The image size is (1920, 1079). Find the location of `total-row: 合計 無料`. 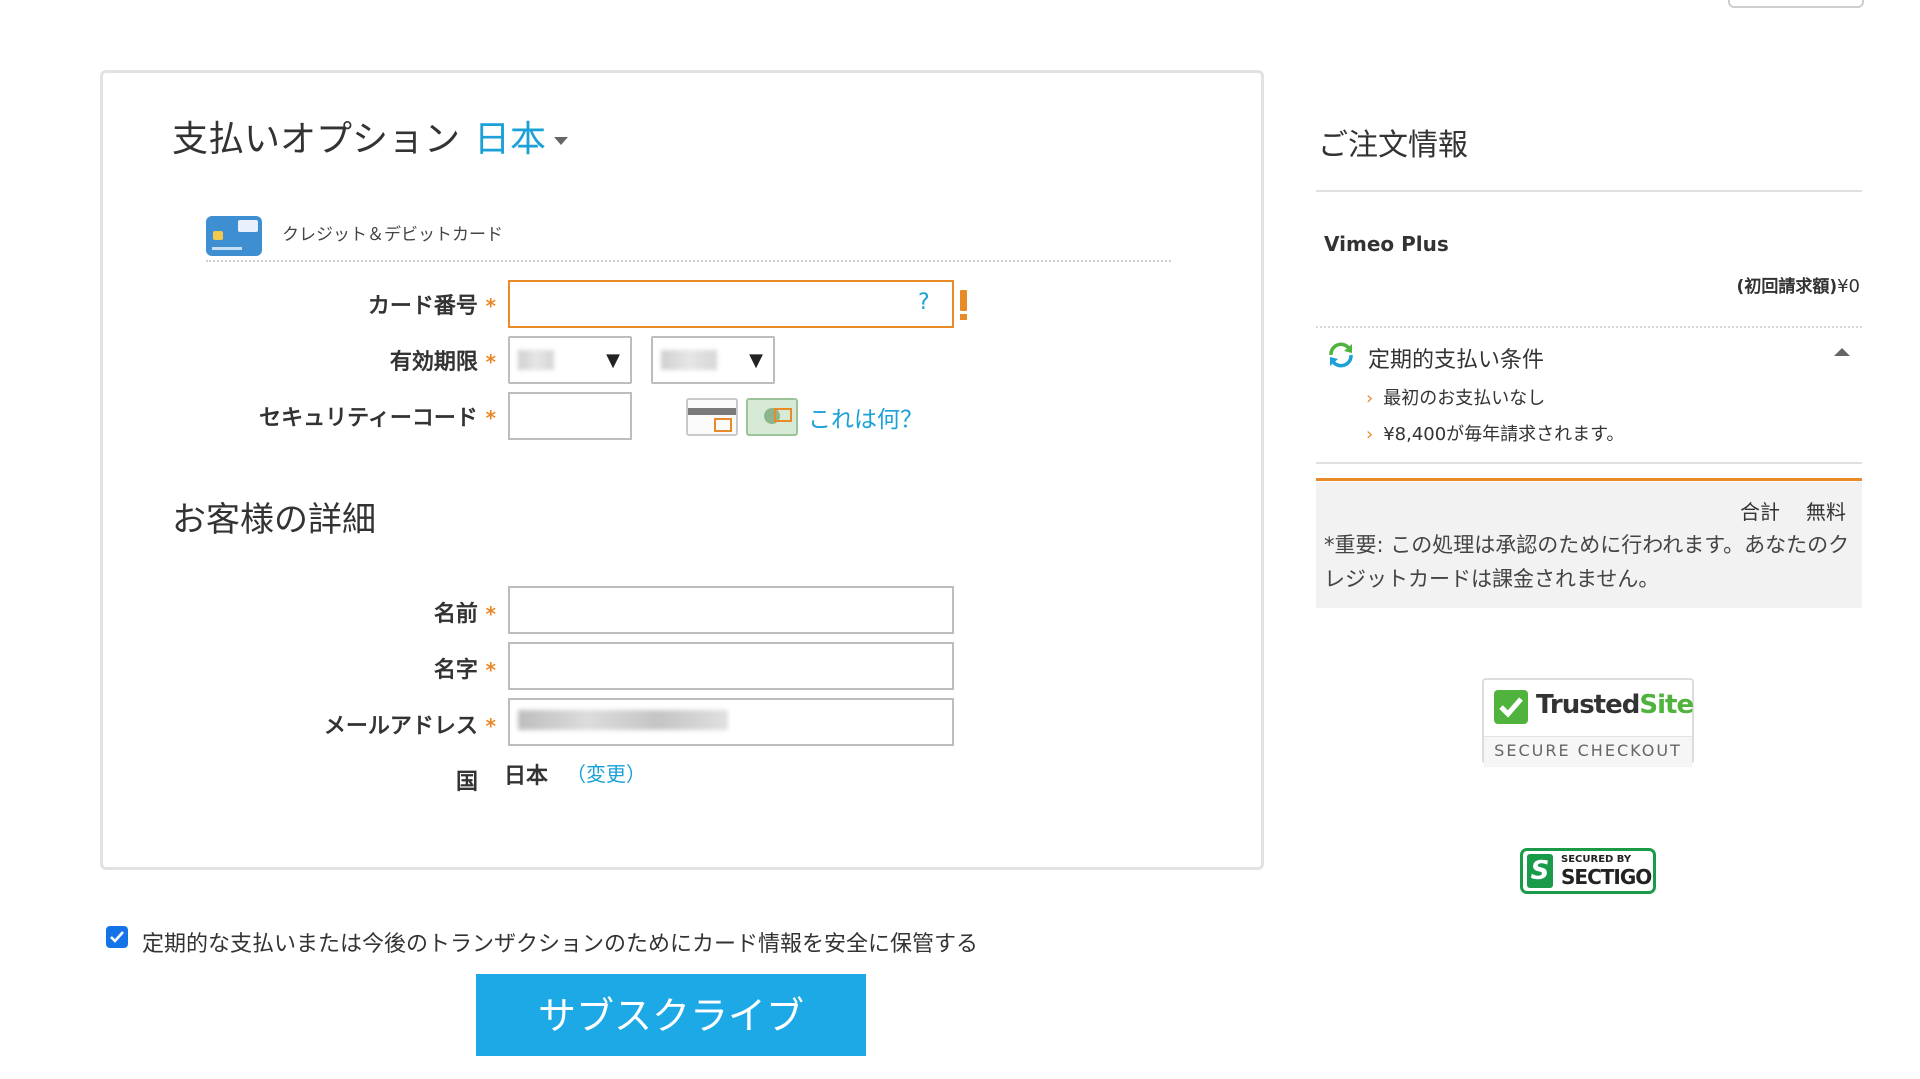

total-row: 合計 無料 is located at coordinates (1793, 510).